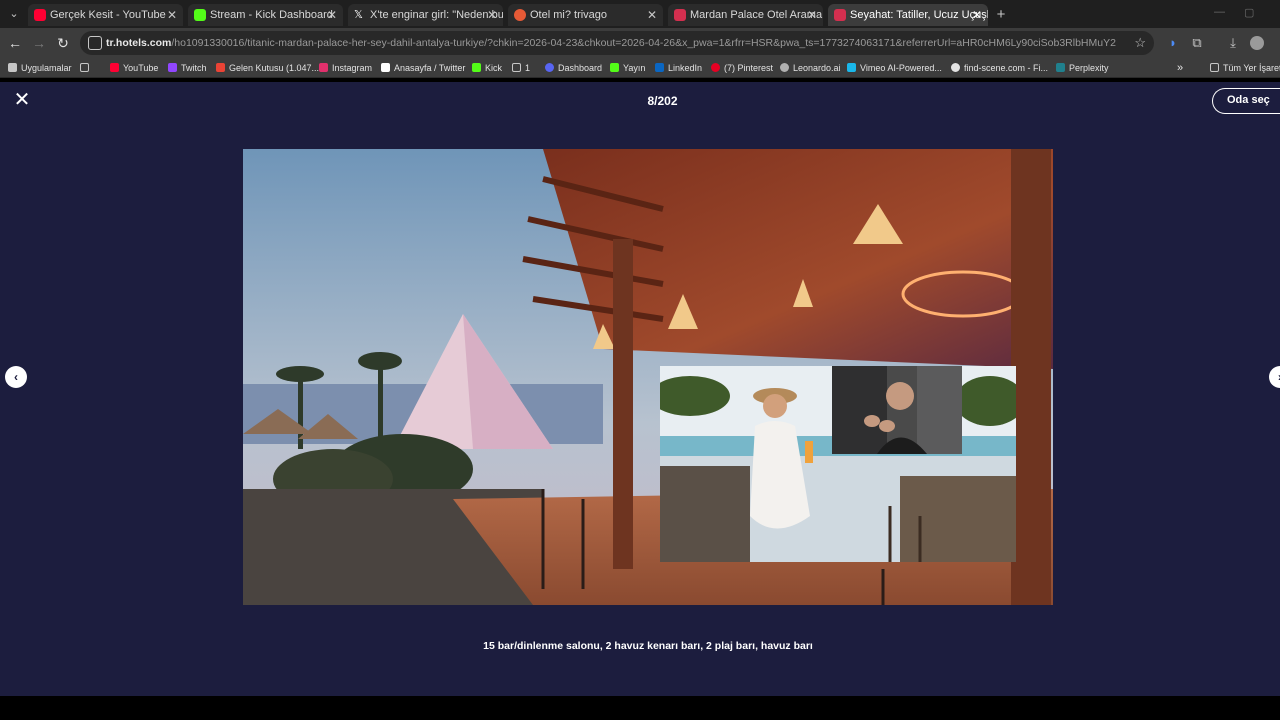 Image resolution: width=1280 pixels, height=720 pixels. Describe the element at coordinates (352, 68) in the screenshot. I see `bookmark-label: Instagram` at that location.